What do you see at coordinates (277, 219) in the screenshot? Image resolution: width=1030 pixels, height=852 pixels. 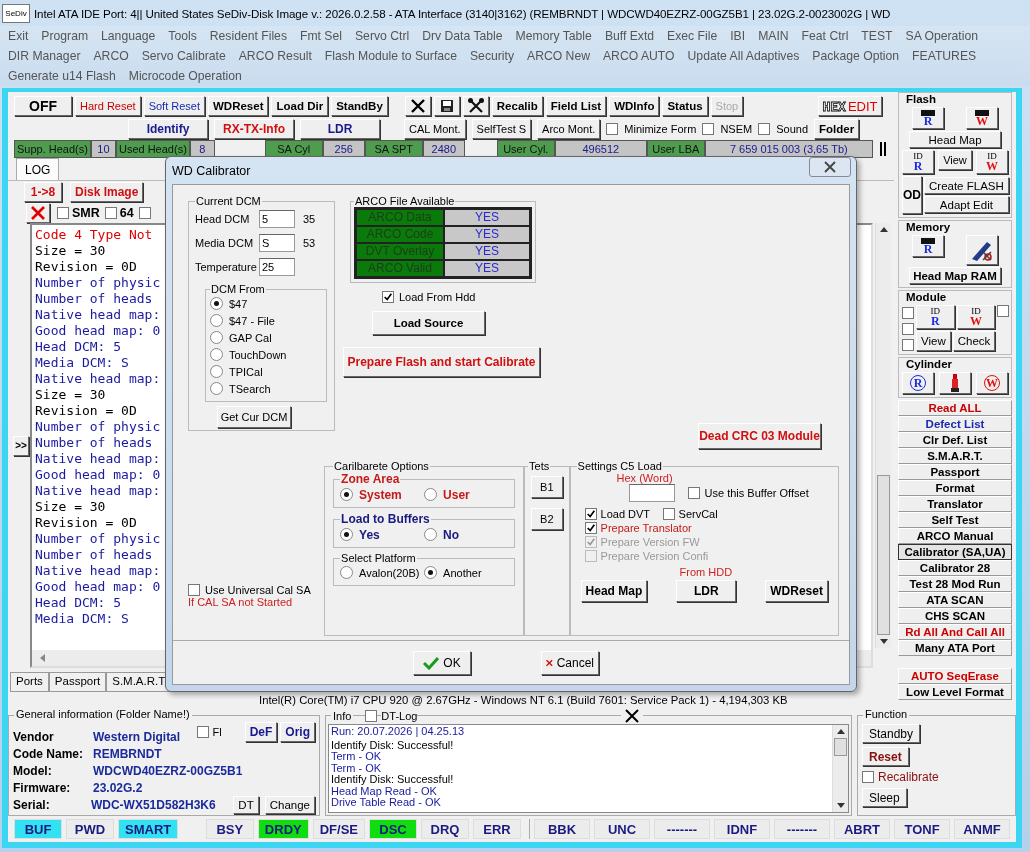 I see `input-field: 5` at bounding box center [277, 219].